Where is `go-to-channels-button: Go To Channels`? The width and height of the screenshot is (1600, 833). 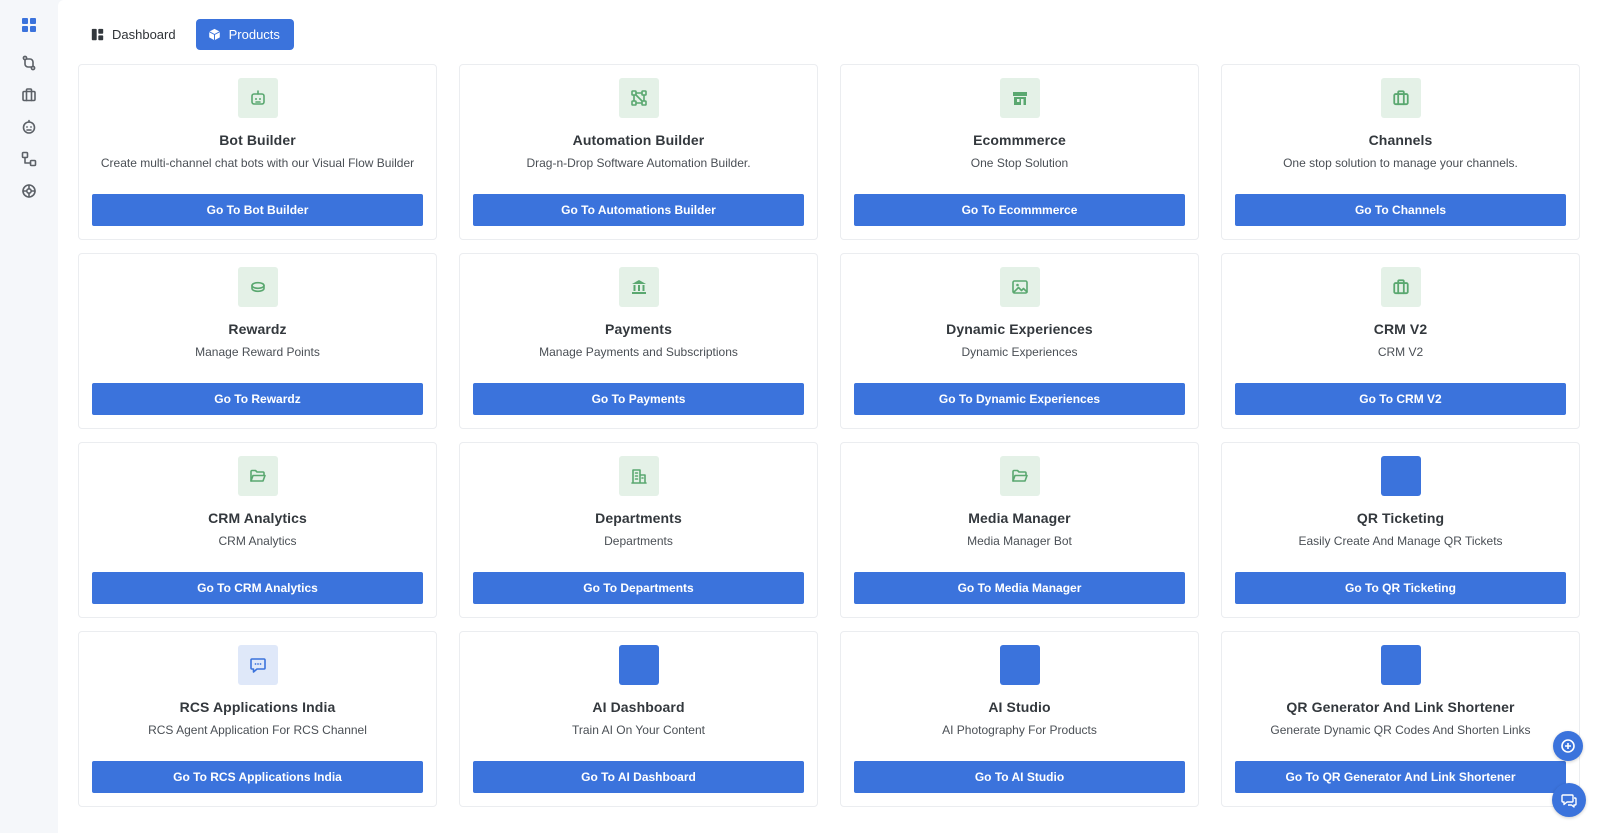
go-to-channels-button: Go To Channels is located at coordinates (1400, 210).